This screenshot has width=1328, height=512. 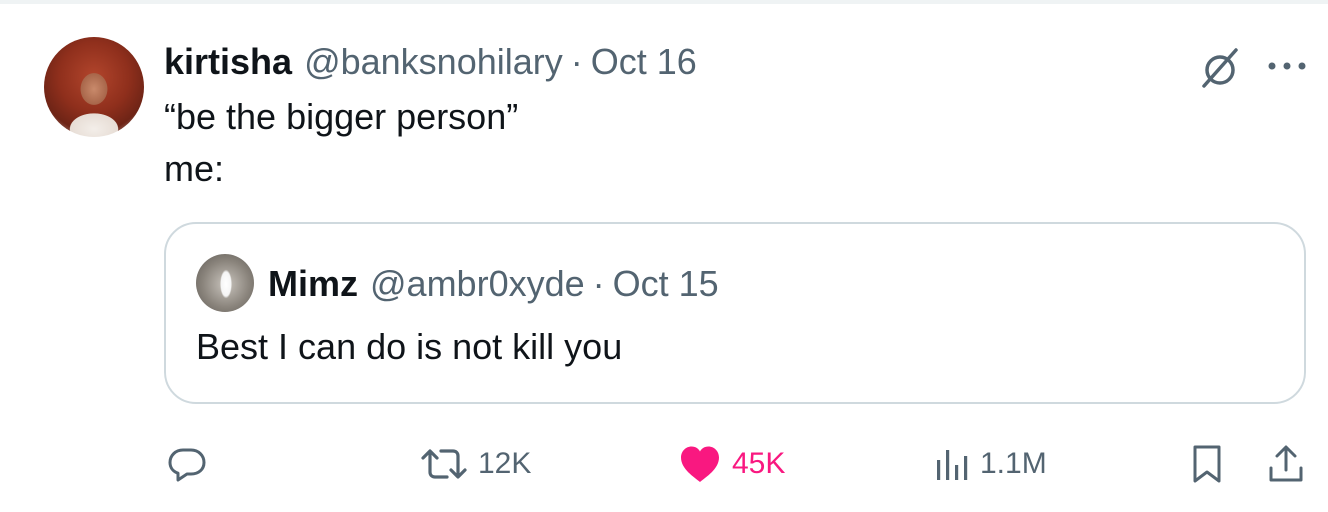 What do you see at coordinates (759, 463) in the screenshot?
I see `like-count: 45K` at bounding box center [759, 463].